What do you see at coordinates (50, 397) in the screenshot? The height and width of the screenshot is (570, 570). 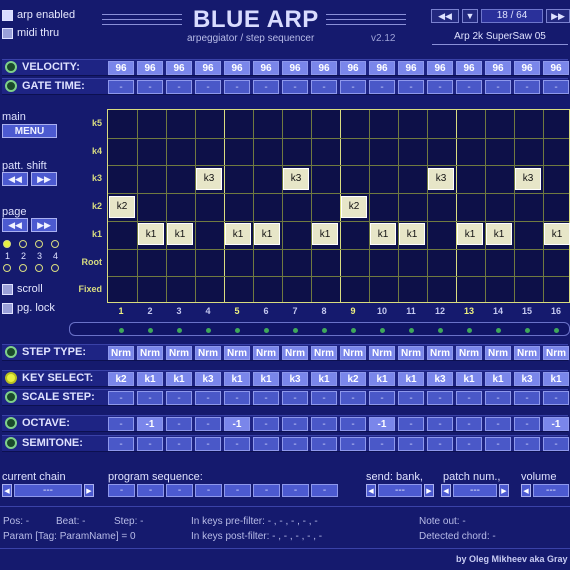 I see `scale-step-row-label: SCALE STEP:` at bounding box center [50, 397].